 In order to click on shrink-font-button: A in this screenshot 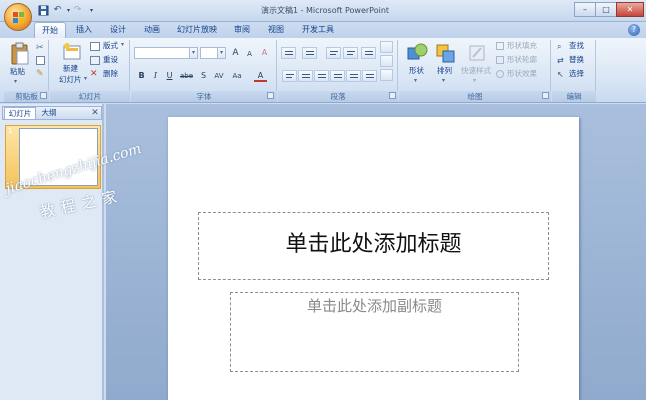, I will do `click(249, 54)`.